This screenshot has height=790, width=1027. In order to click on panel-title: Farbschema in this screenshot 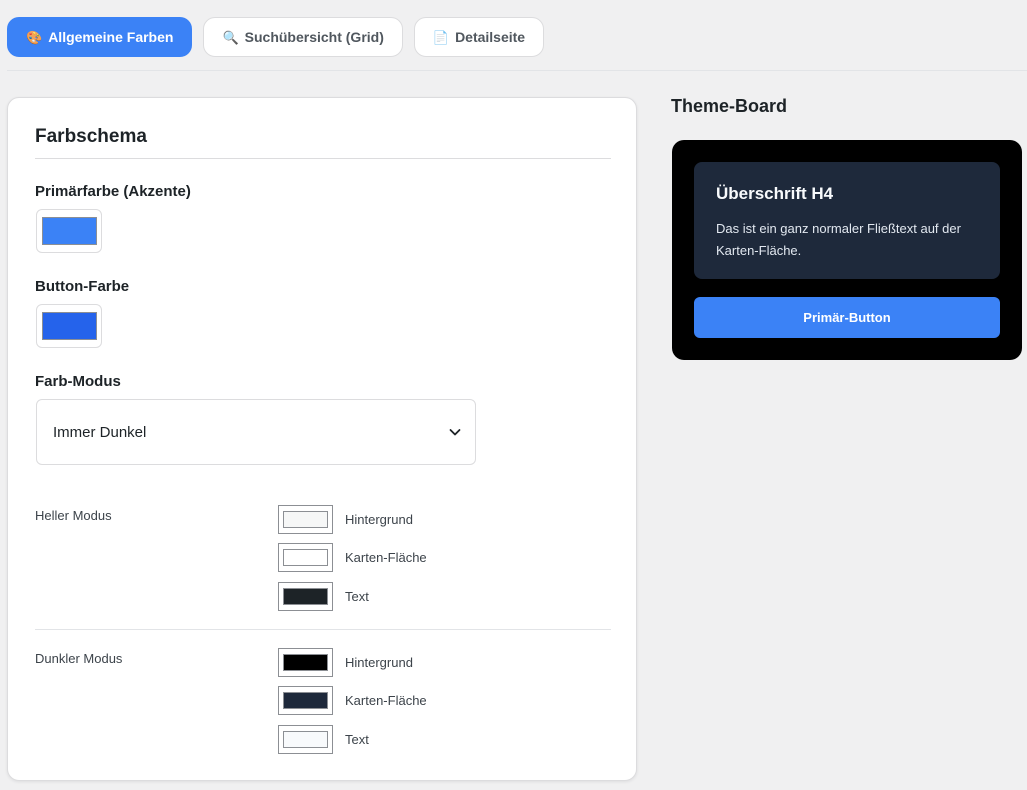, I will do `click(91, 136)`.